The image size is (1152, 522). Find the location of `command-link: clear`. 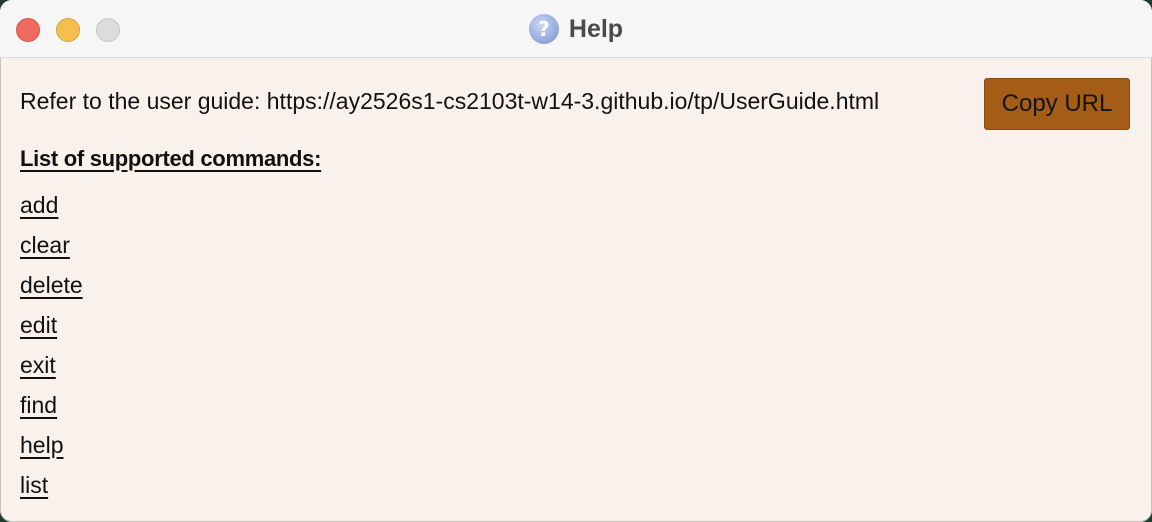

command-link: clear is located at coordinates (45, 245).